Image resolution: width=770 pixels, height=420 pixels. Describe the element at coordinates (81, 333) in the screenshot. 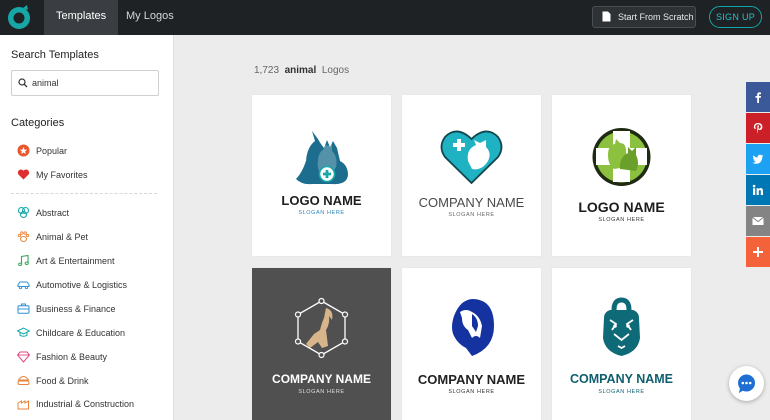

I see `category-label: Childcare & Education` at that location.